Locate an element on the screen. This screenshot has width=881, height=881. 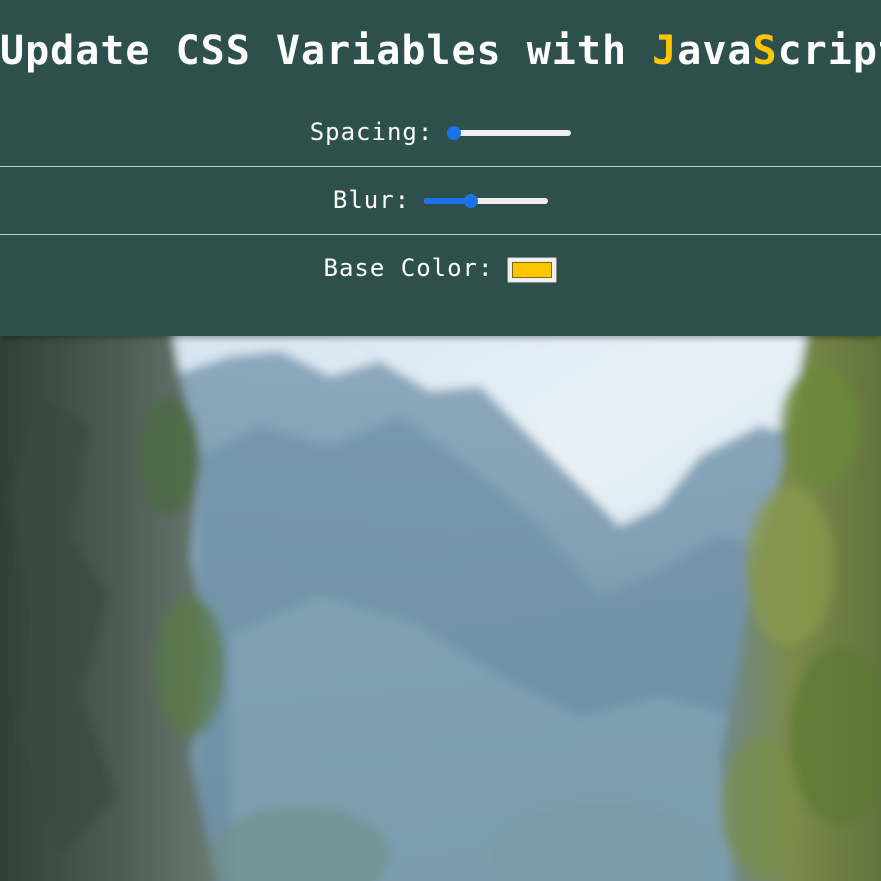
title-prefix: Update CSS Variables with is located at coordinates (326, 51).